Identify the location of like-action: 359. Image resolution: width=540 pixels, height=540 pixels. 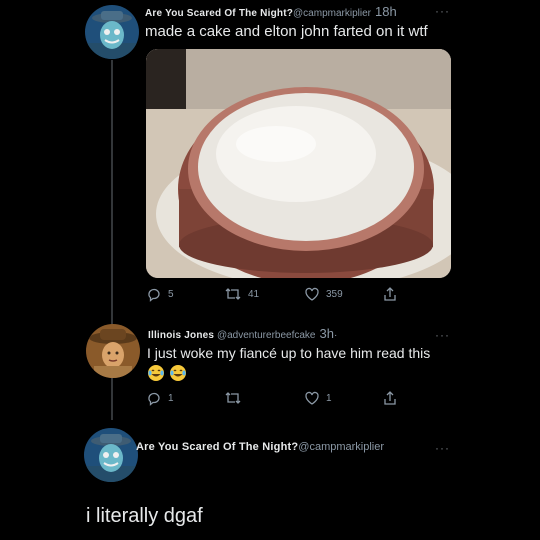
(323, 294).